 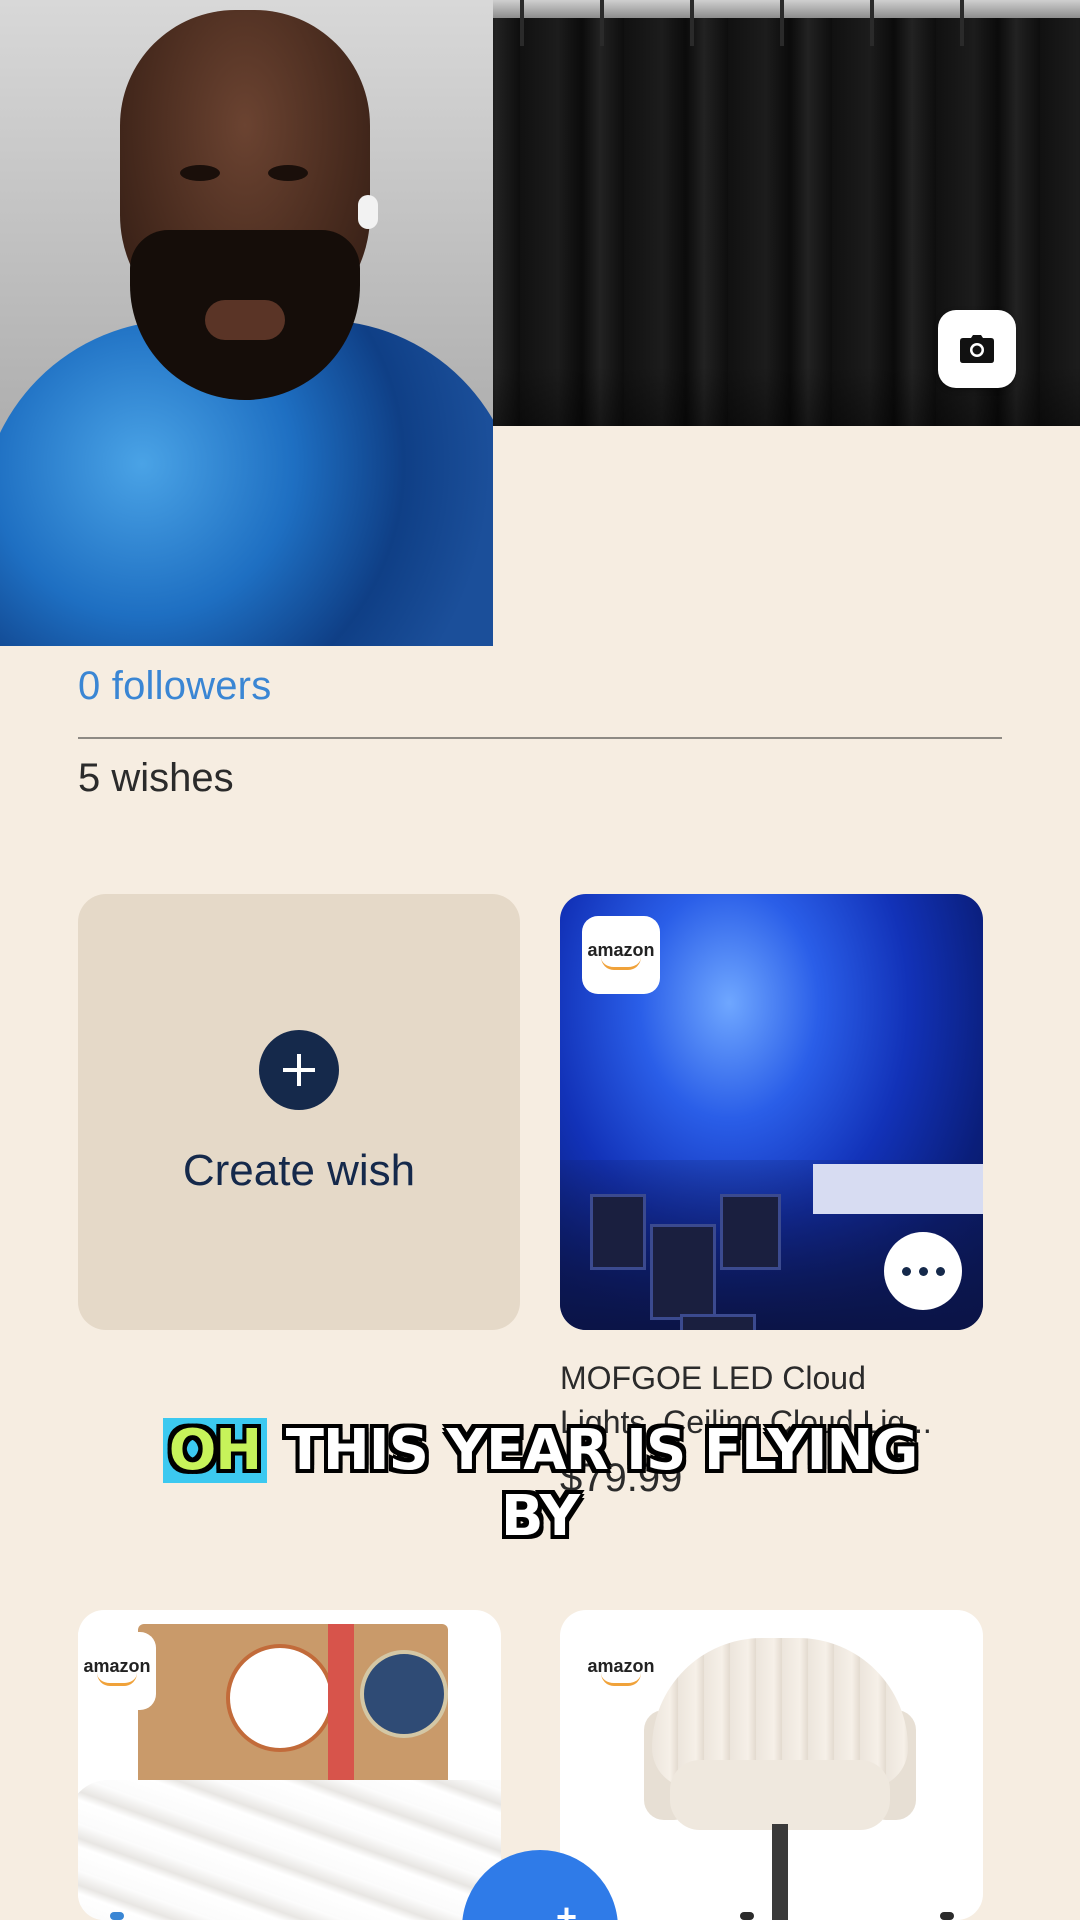 What do you see at coordinates (156, 778) in the screenshot?
I see `wishes-count: 5 wishes` at bounding box center [156, 778].